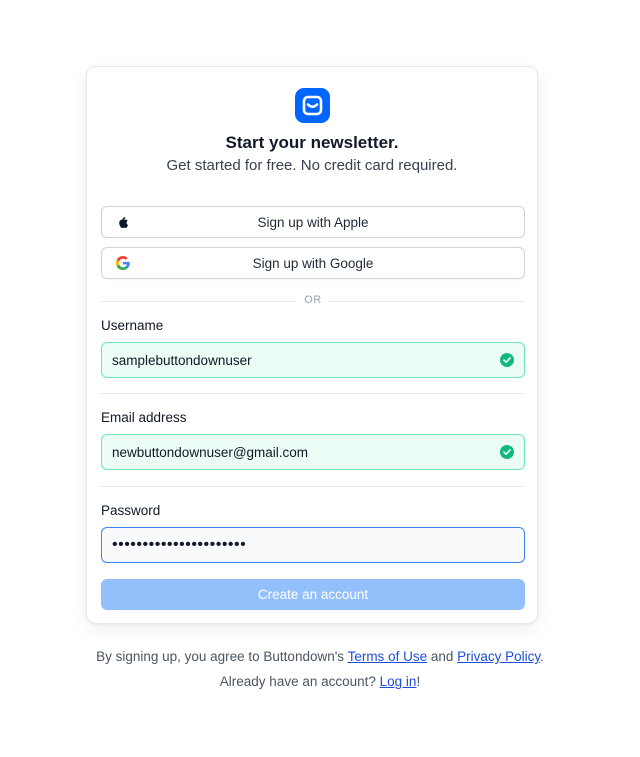  What do you see at coordinates (313, 452) in the screenshot?
I see `email-input: newbuttondownuser@gmail.com` at bounding box center [313, 452].